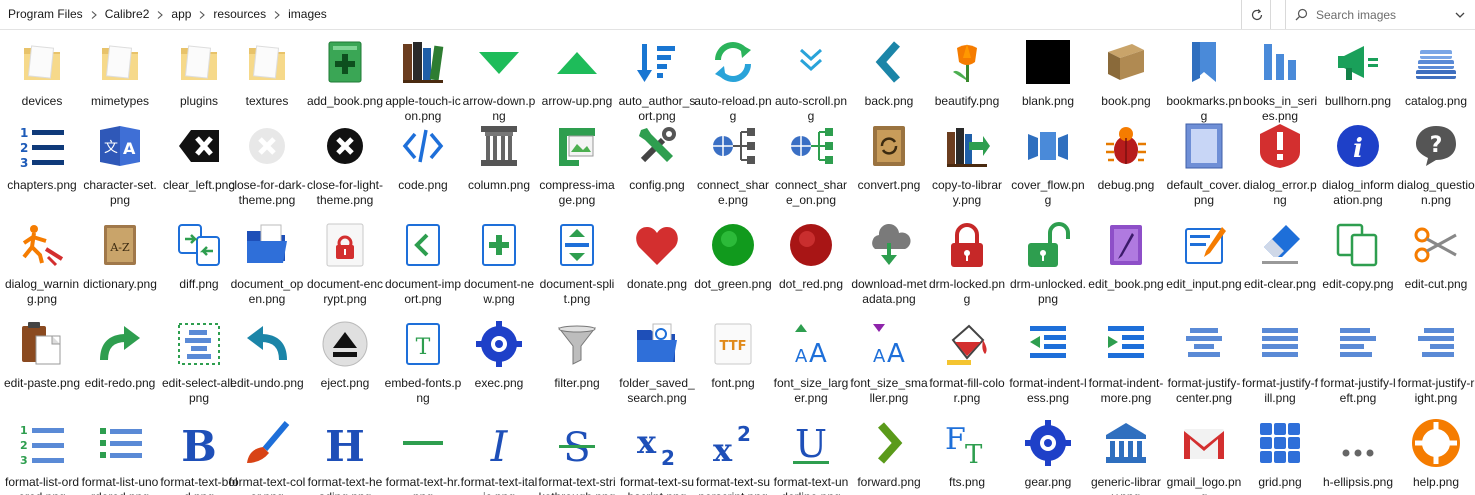 The image size is (1475, 495). I want to click on file-item: diff.png, so click(199, 256).